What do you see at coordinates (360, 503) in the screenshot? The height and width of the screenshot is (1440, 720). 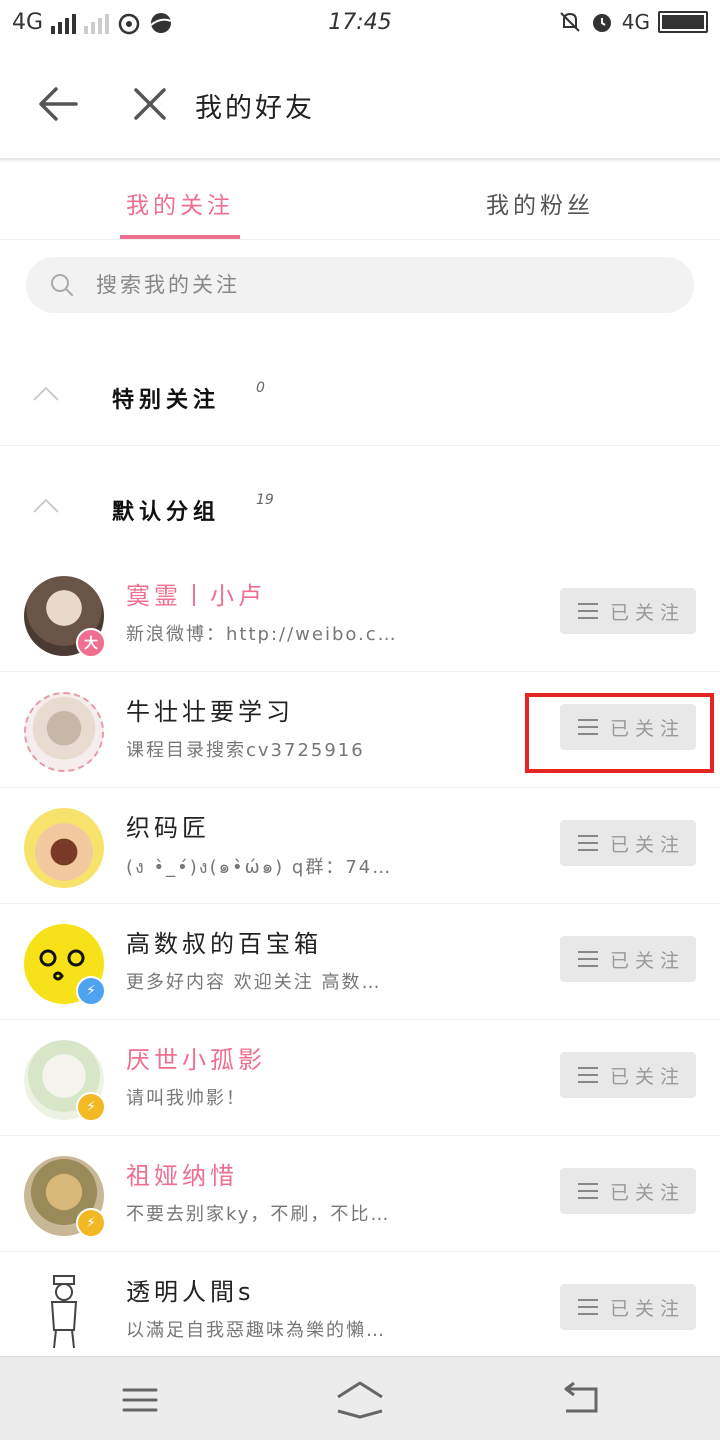 I see `group-default: 默认分组 19` at bounding box center [360, 503].